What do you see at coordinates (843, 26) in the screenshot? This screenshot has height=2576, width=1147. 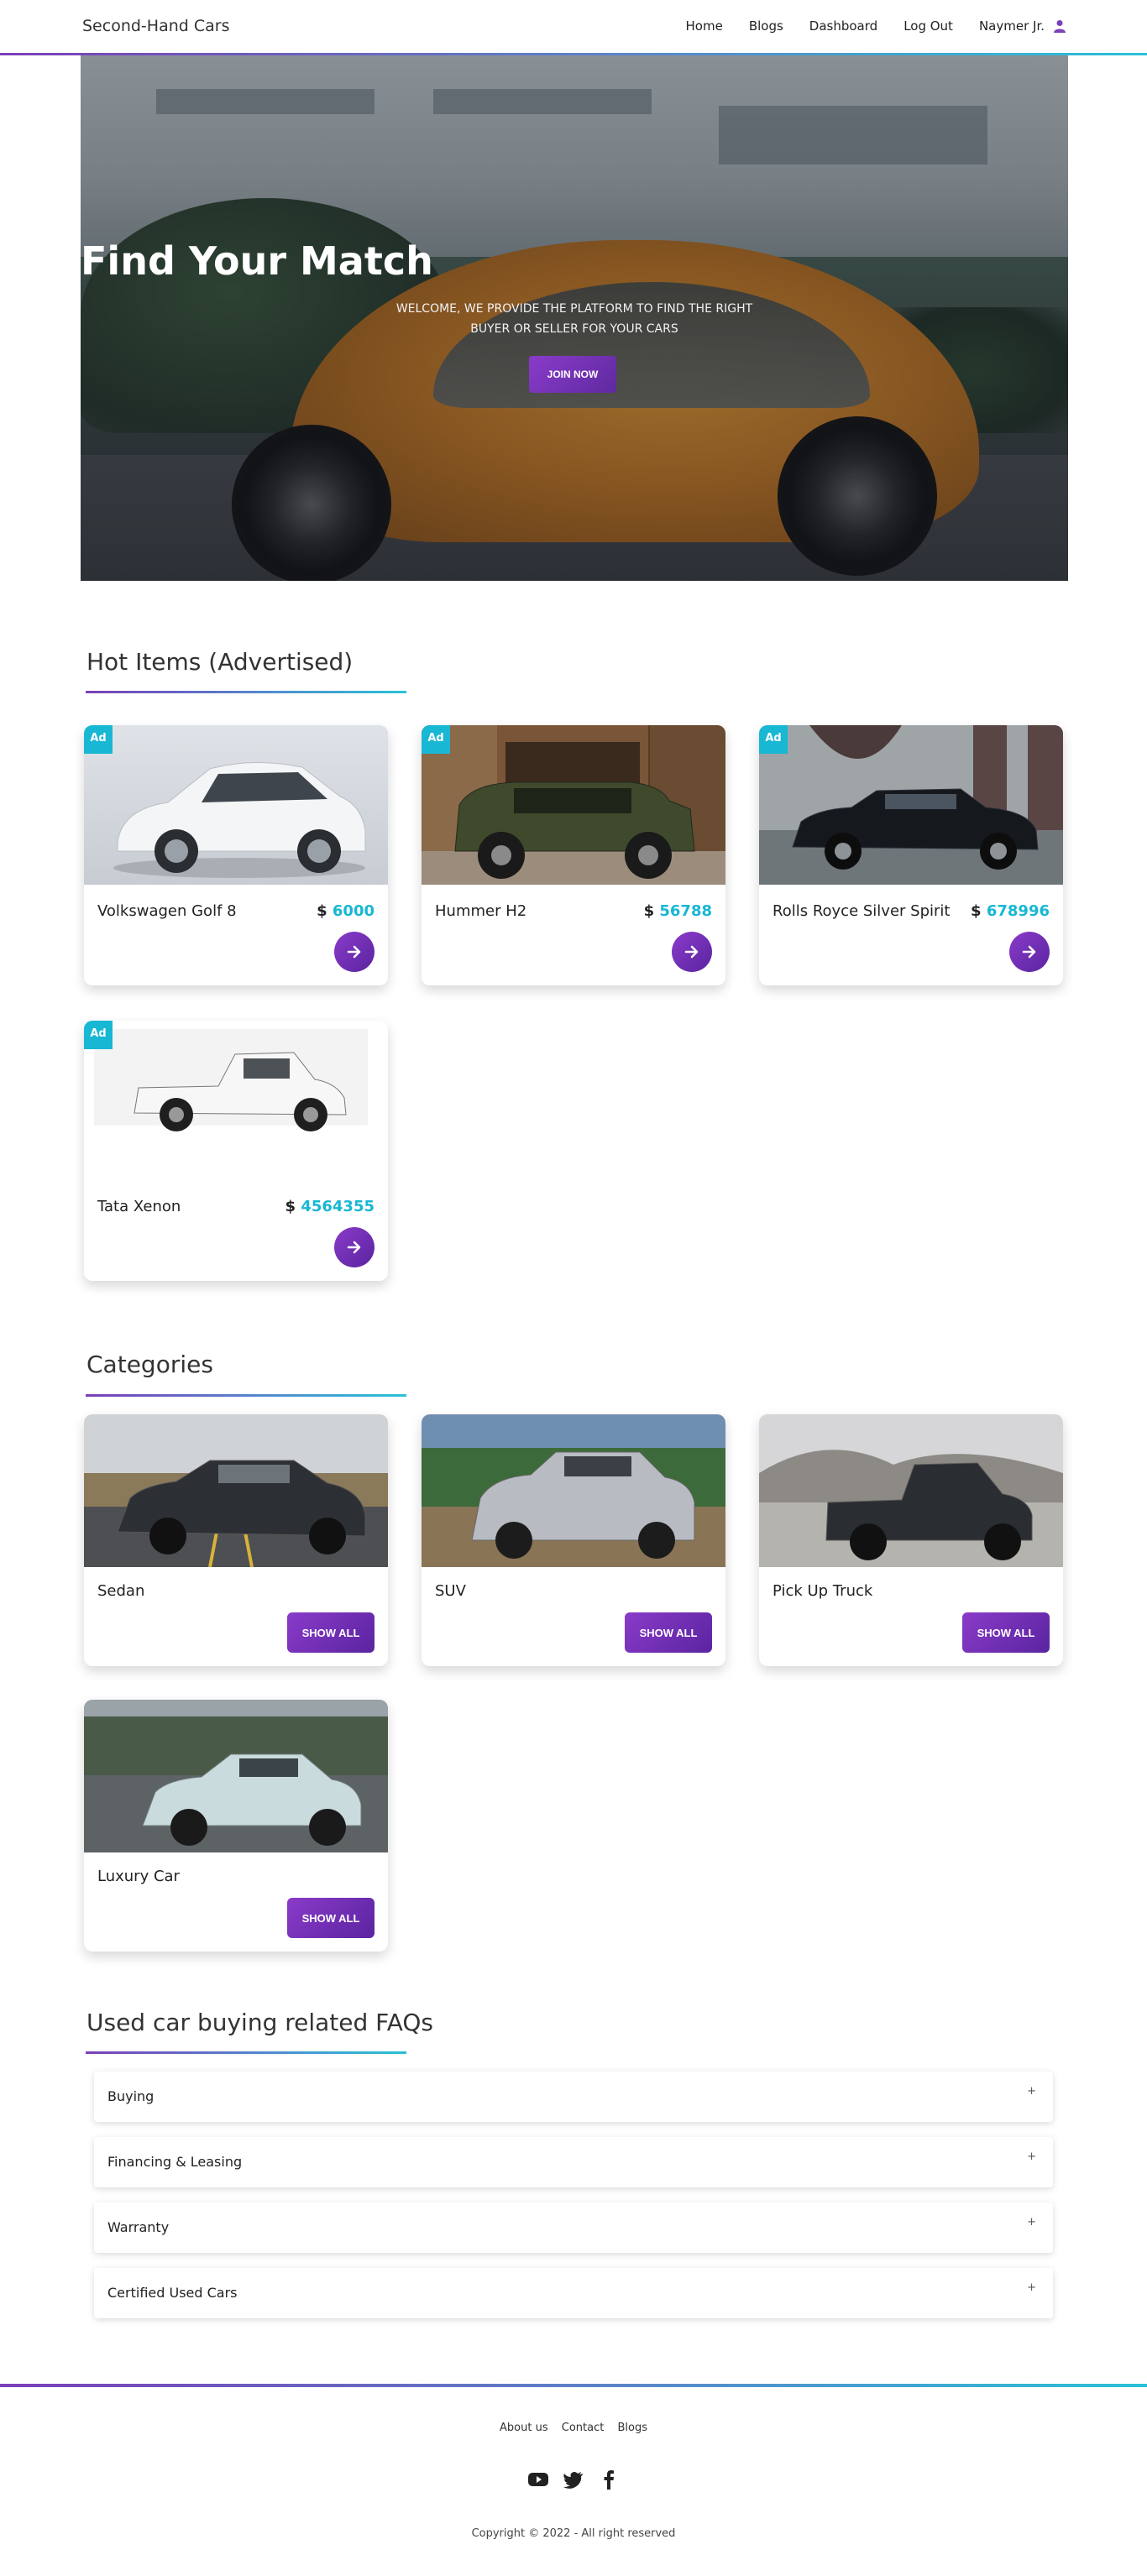 I see `nav-dashboard: Dashboard` at bounding box center [843, 26].